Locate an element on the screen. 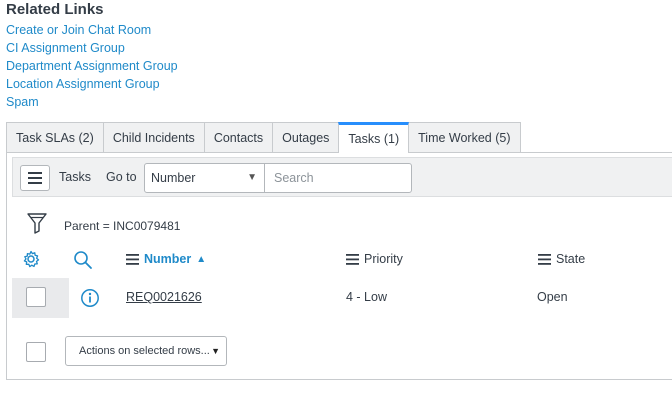 The height and width of the screenshot is (404, 672). table-row: REQ0021626 4 - Low Open is located at coordinates (342, 298).